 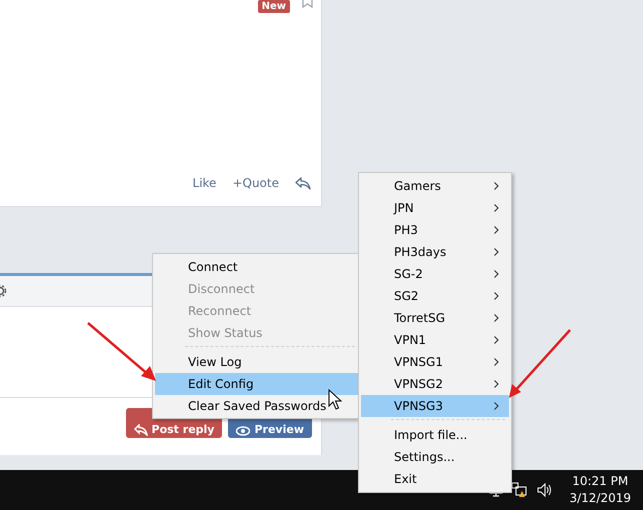 I want to click on clock-date: 3/12/2019, so click(x=600, y=498).